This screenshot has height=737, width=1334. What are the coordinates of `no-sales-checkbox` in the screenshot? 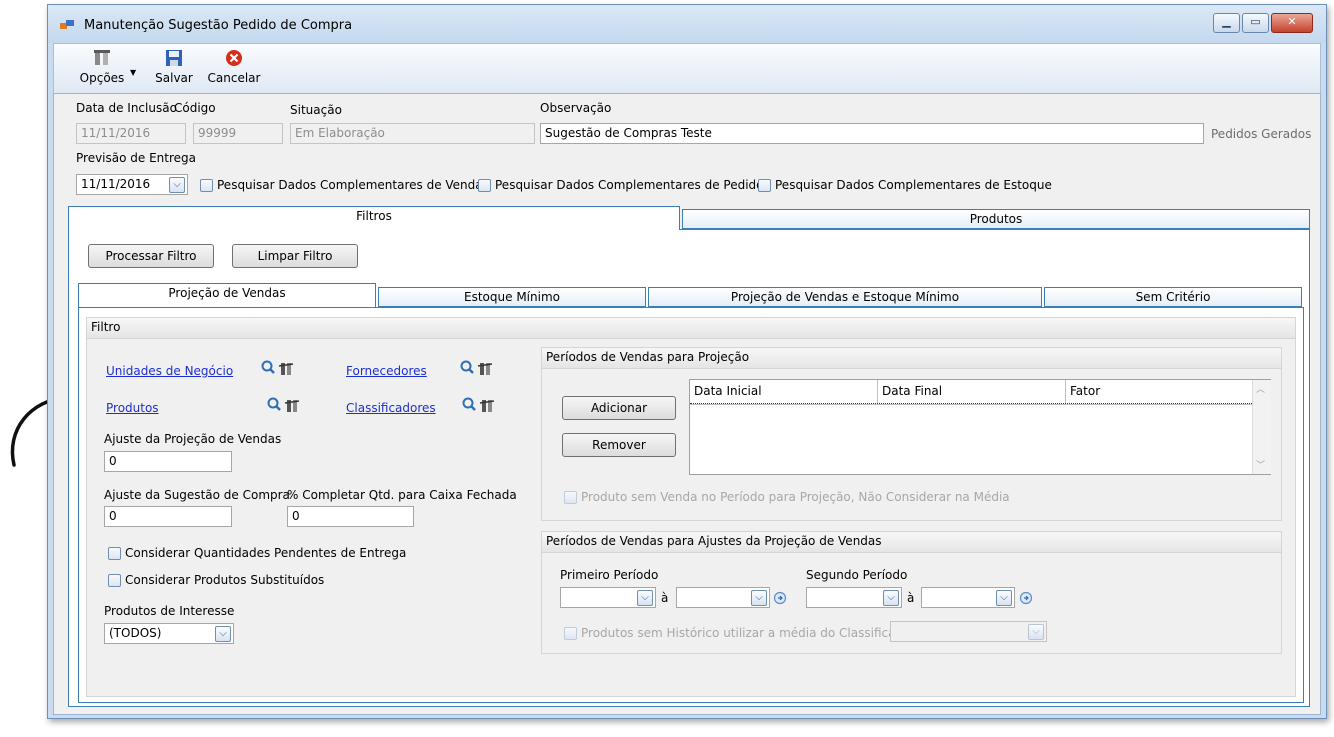 It's located at (570, 497).